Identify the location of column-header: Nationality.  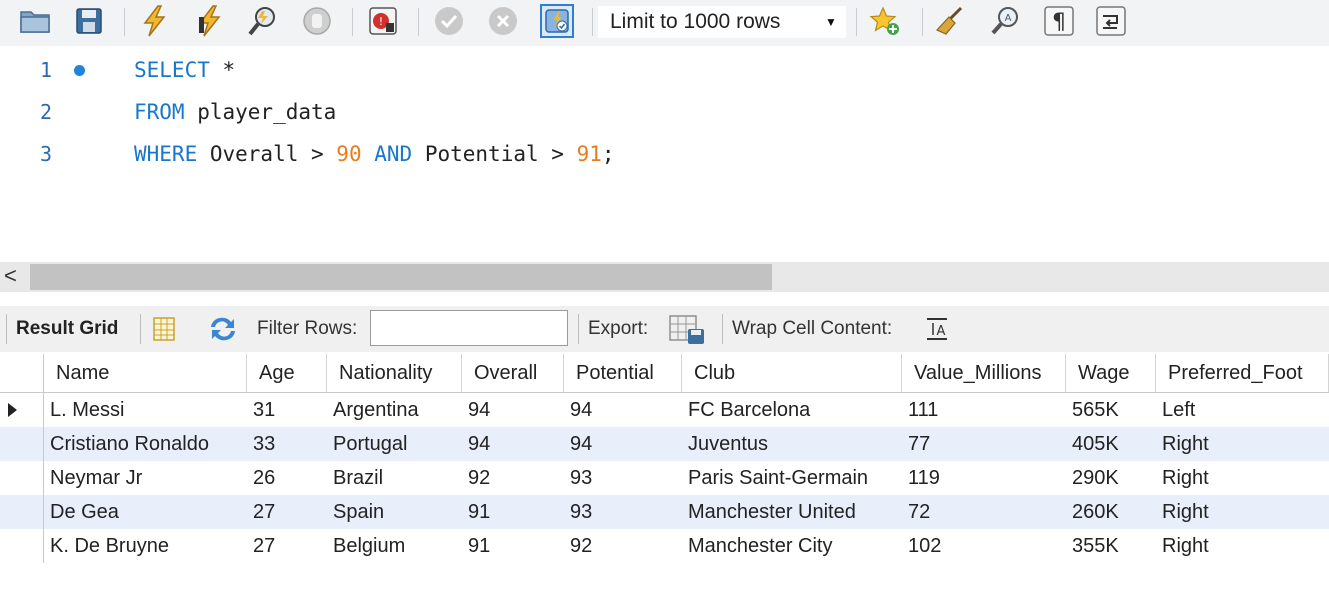
(394, 373).